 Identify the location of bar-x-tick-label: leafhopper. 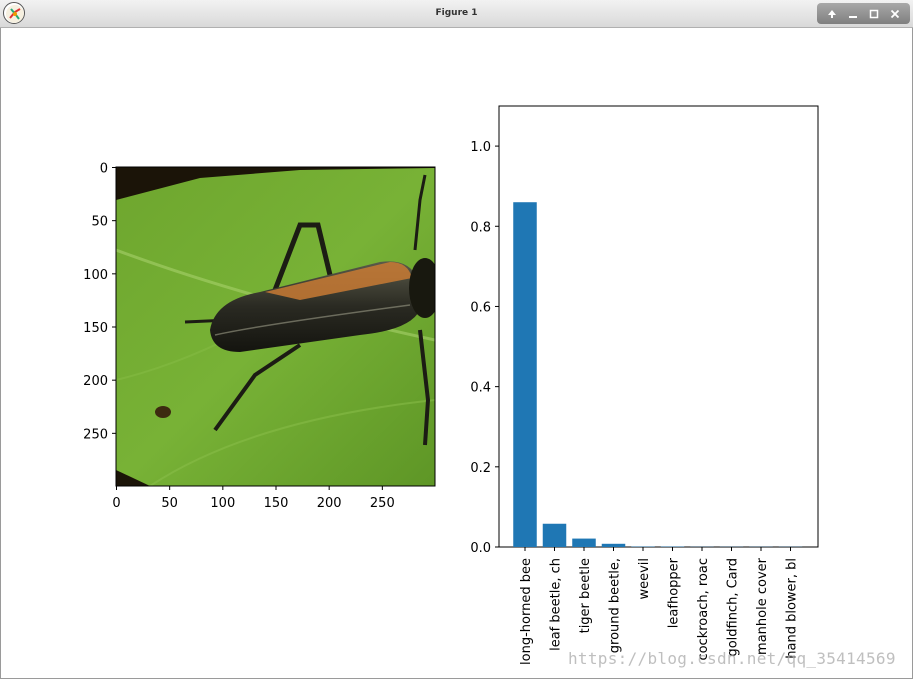
(674, 592).